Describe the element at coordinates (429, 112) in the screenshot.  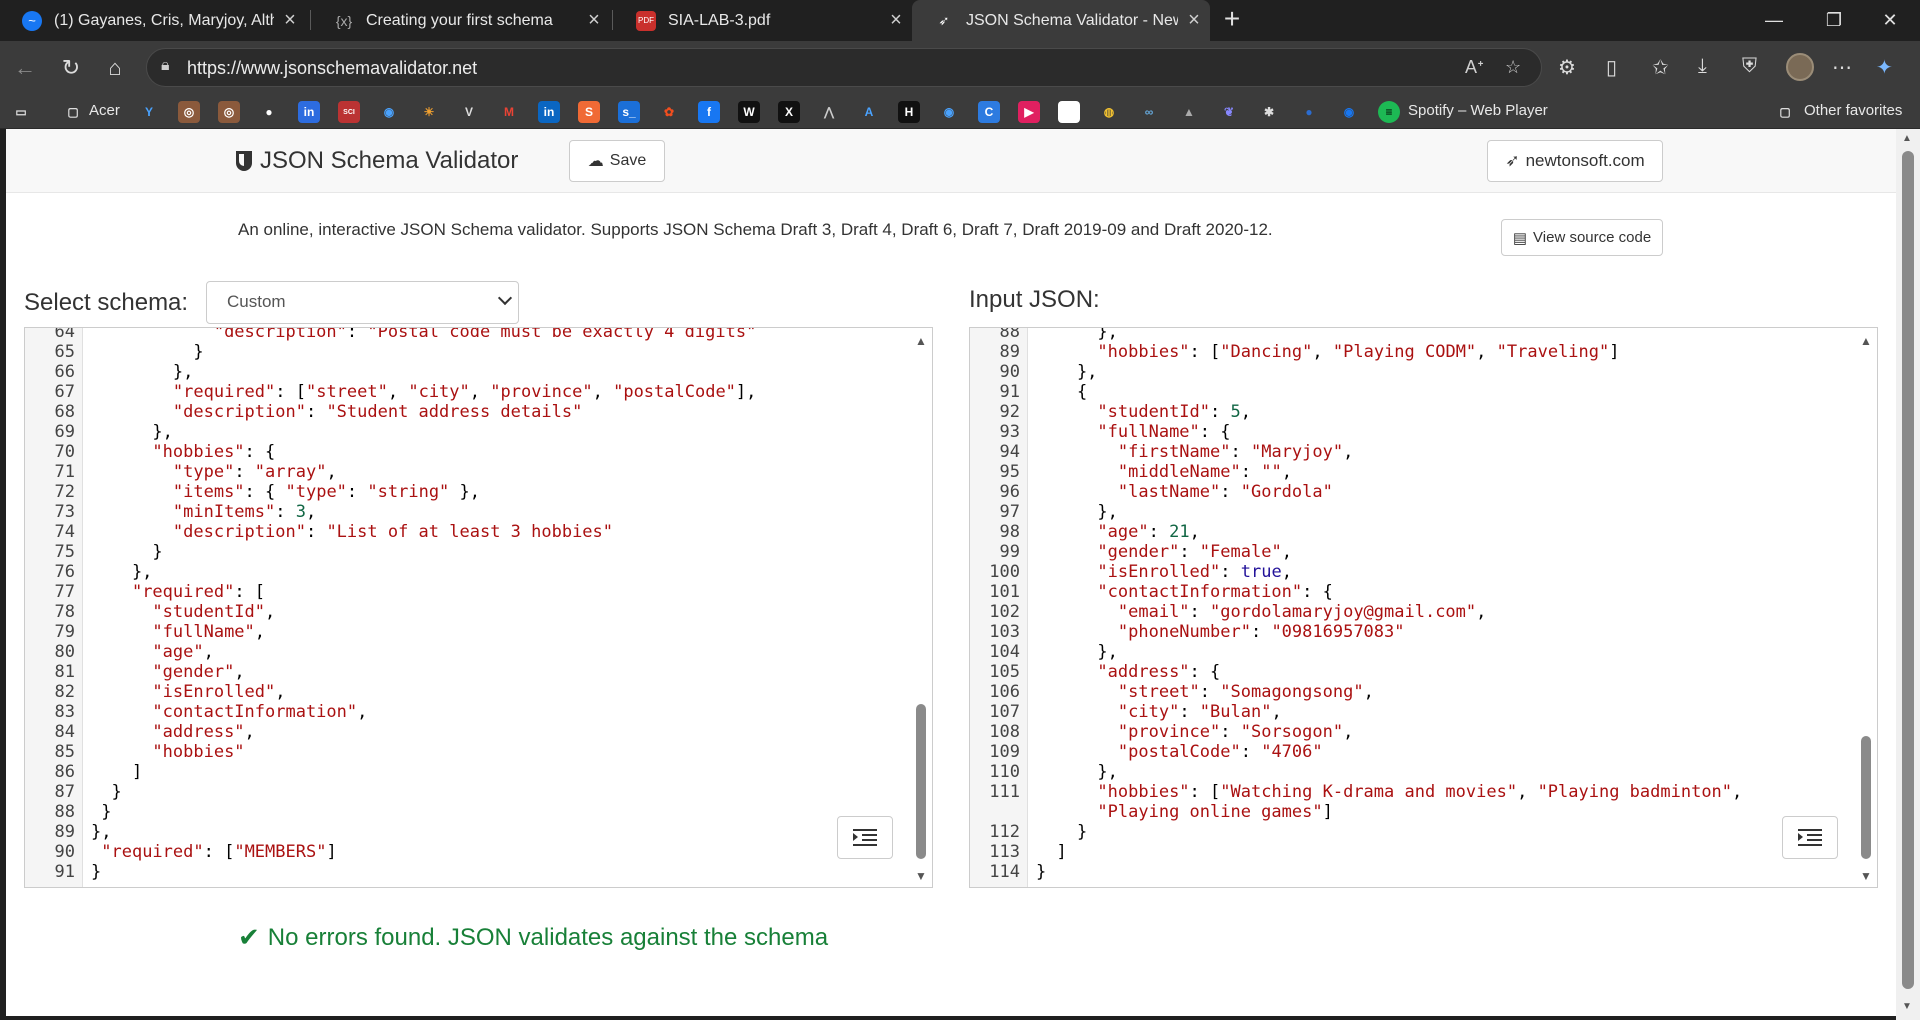
I see `bookmark-icon: ☀` at that location.